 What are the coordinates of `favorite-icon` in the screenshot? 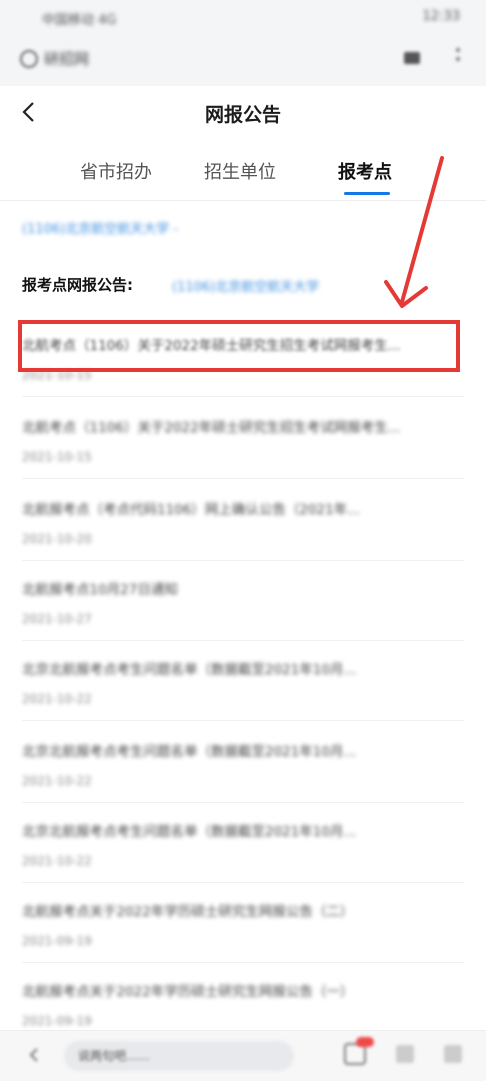 It's located at (405, 1054).